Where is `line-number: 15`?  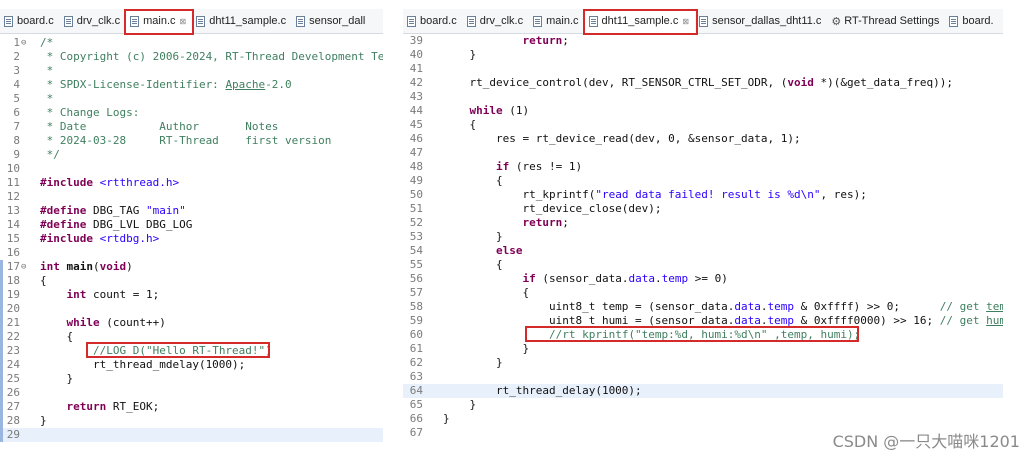 line-number: 15 is located at coordinates (13, 238).